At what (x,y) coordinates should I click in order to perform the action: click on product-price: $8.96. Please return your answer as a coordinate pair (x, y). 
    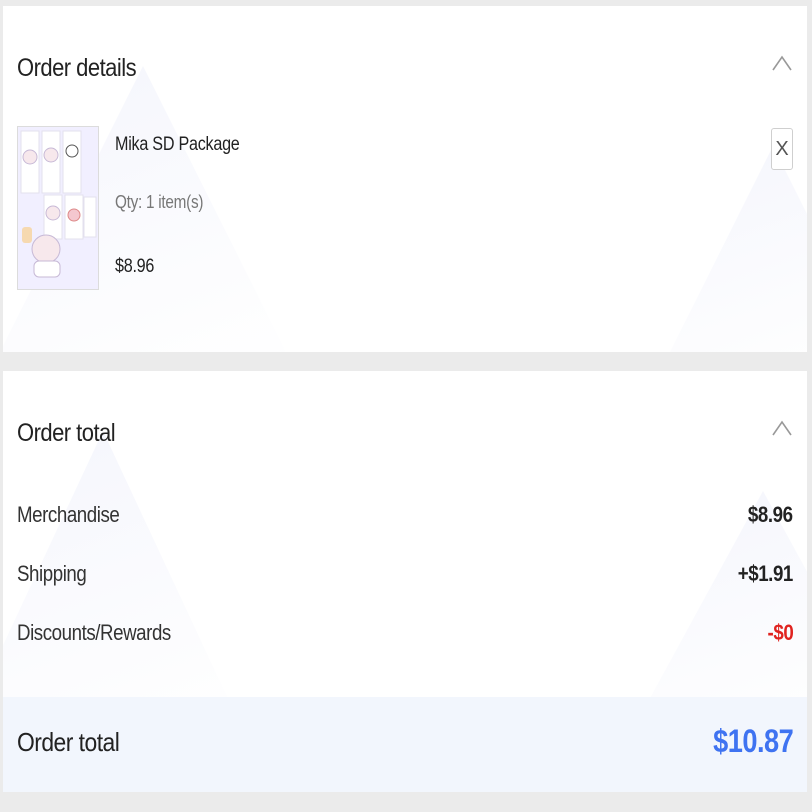
    Looking at the image, I should click on (135, 266).